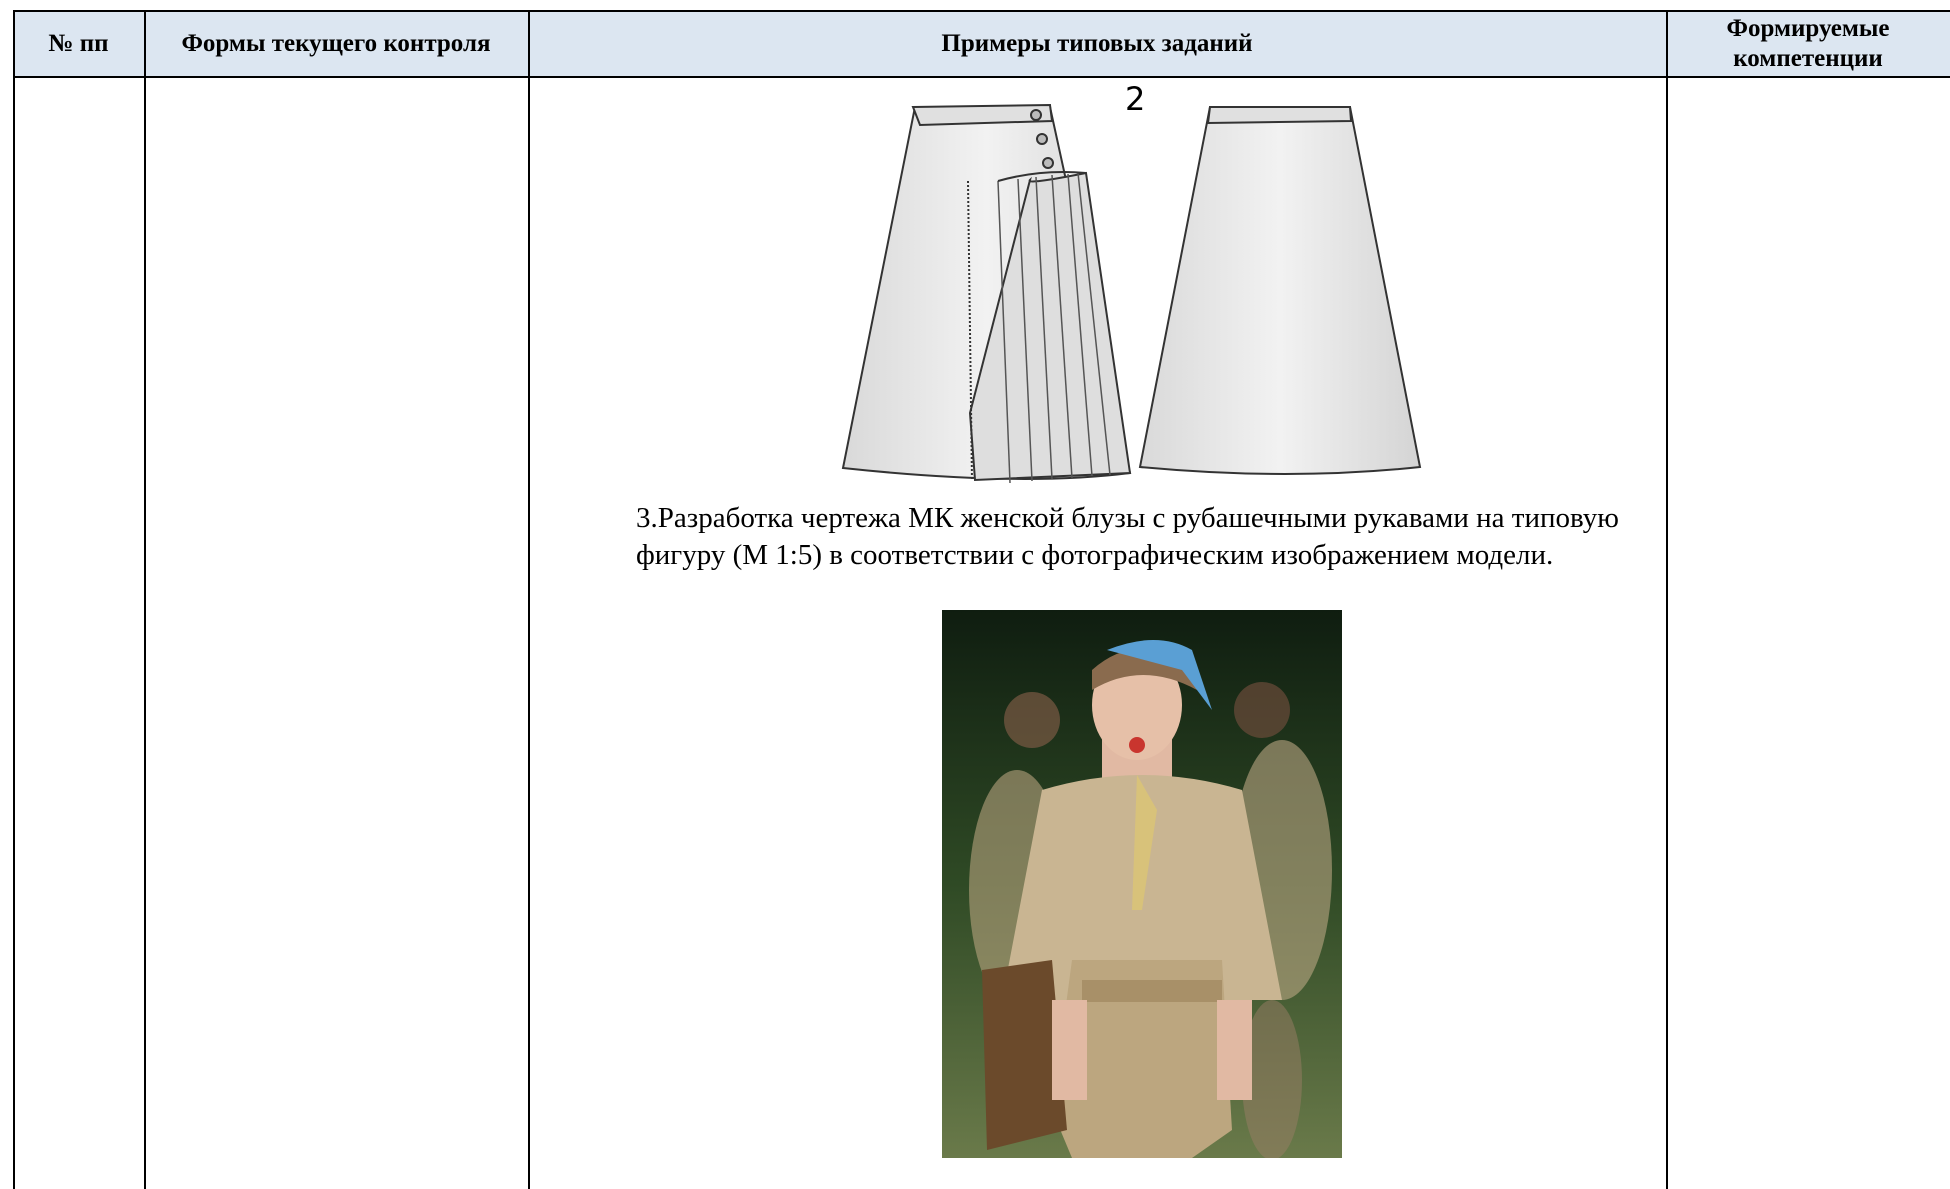  What do you see at coordinates (336, 43) in the screenshot?
I see `header-forms: Формы текущего контроля` at bounding box center [336, 43].